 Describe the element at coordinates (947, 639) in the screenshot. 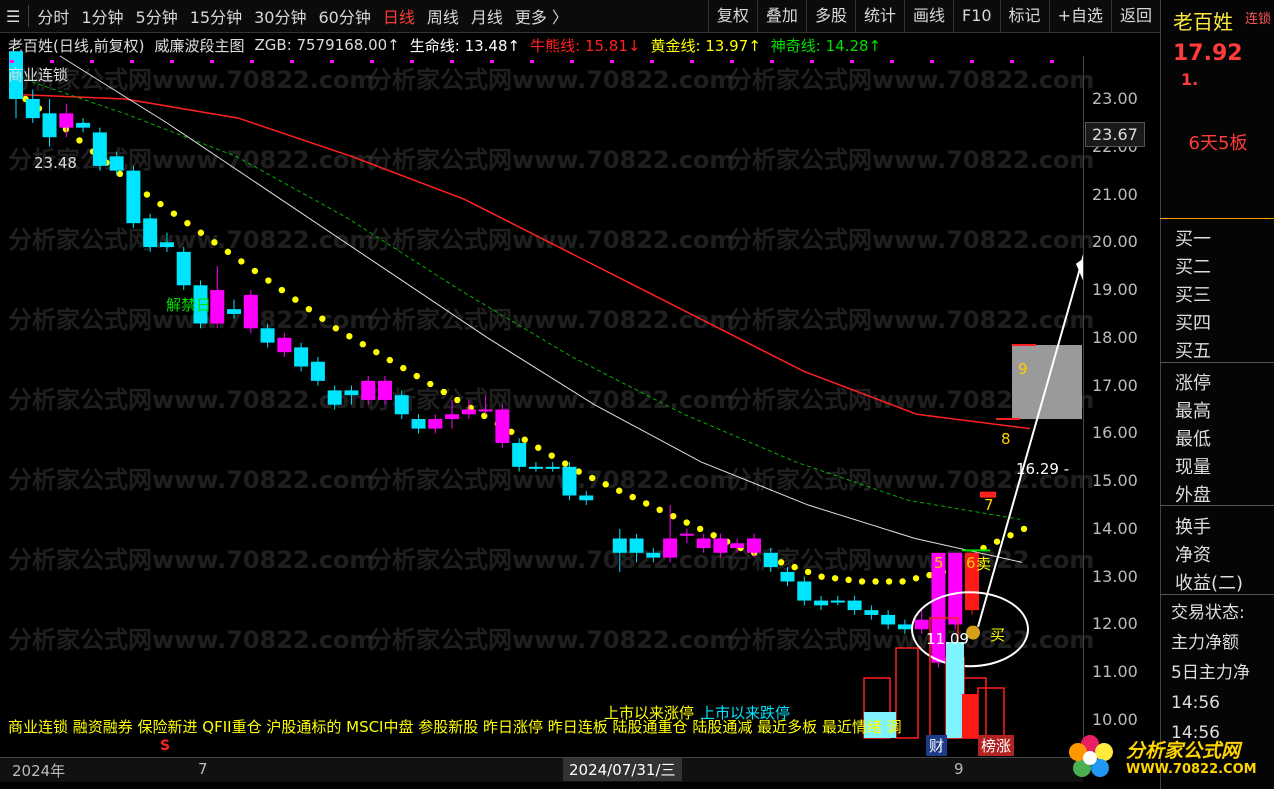

I see `low-price-label: 11.09` at that location.